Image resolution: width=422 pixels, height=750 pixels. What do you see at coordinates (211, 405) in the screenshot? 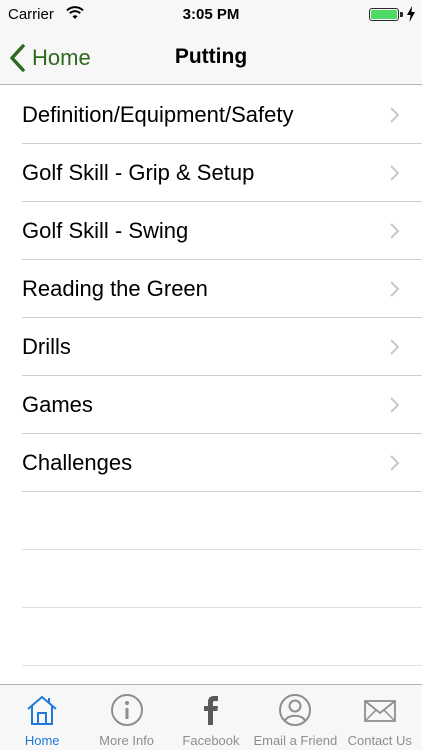
I see `list-item-games: Games` at bounding box center [211, 405].